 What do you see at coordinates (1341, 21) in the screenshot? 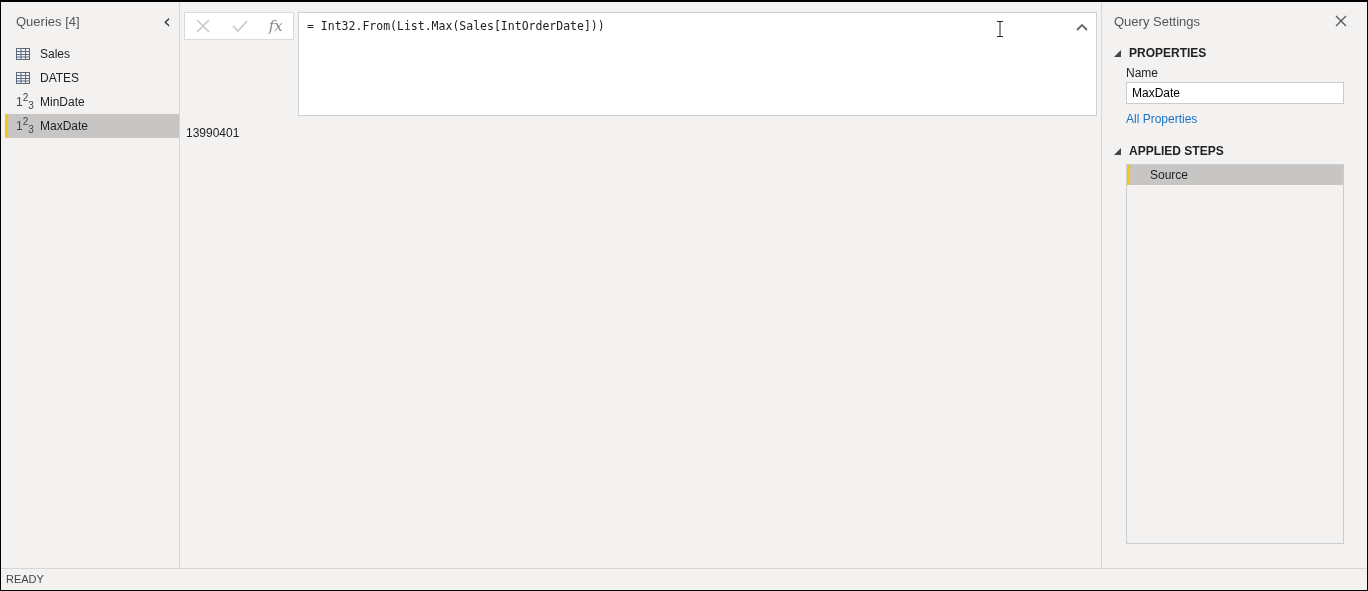
I see `close-icon` at bounding box center [1341, 21].